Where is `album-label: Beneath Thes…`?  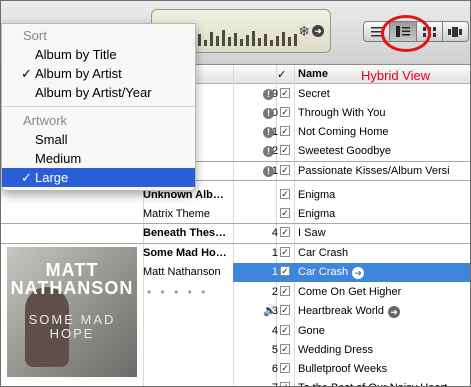
album-label: Beneath Thes… is located at coordinates (185, 233).